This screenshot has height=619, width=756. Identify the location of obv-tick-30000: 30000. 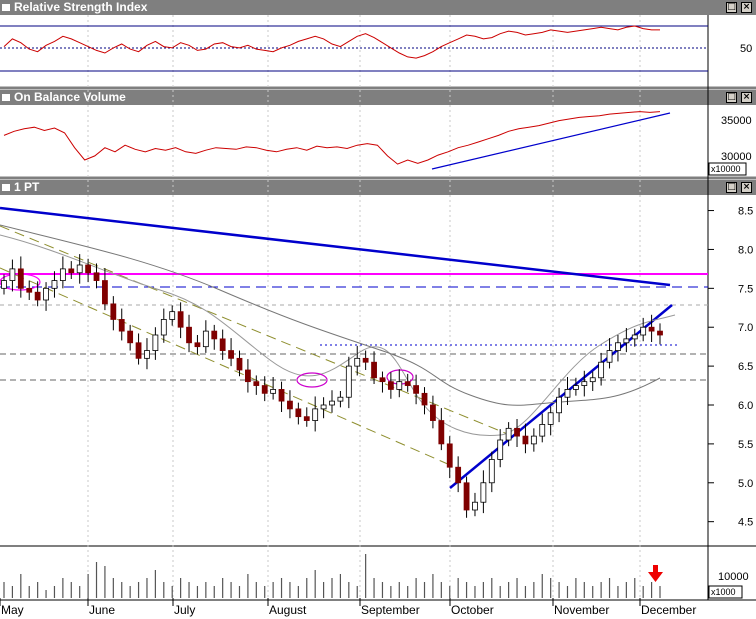
(736, 157).